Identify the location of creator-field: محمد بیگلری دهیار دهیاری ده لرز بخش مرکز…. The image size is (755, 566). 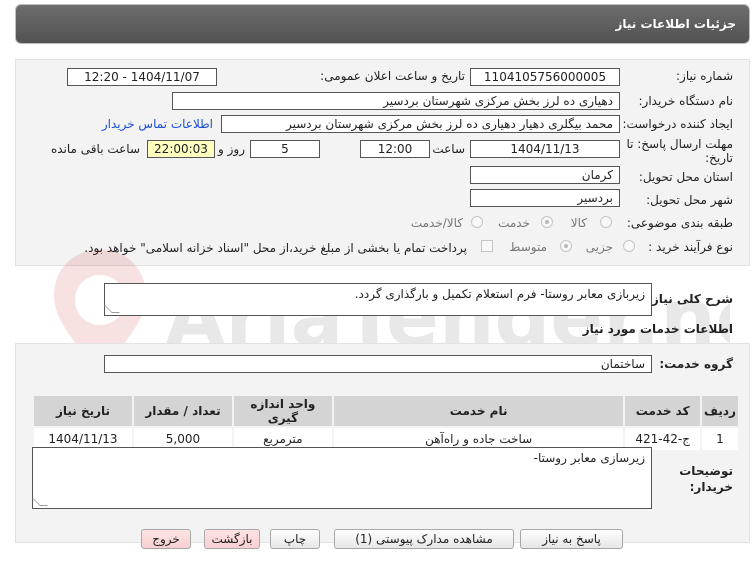
(420, 124).